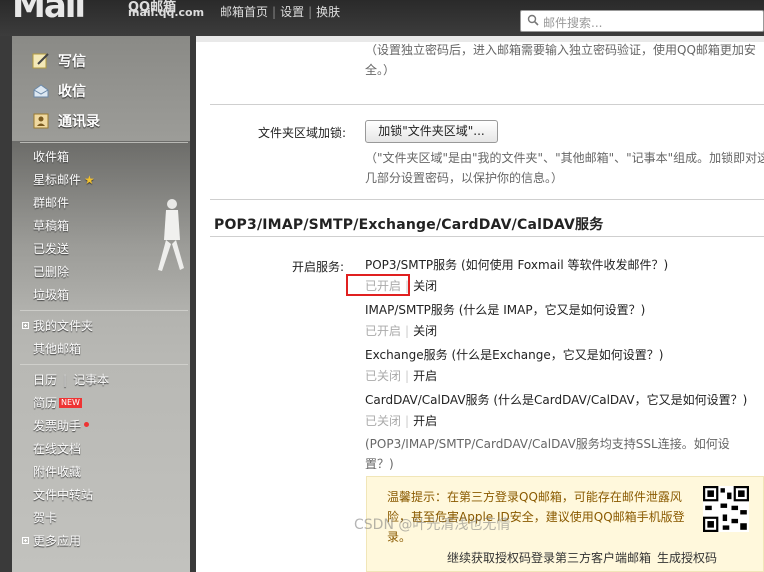 The height and width of the screenshot is (572, 764). I want to click on attachment-favorites-link: 附件收藏, so click(101, 472).